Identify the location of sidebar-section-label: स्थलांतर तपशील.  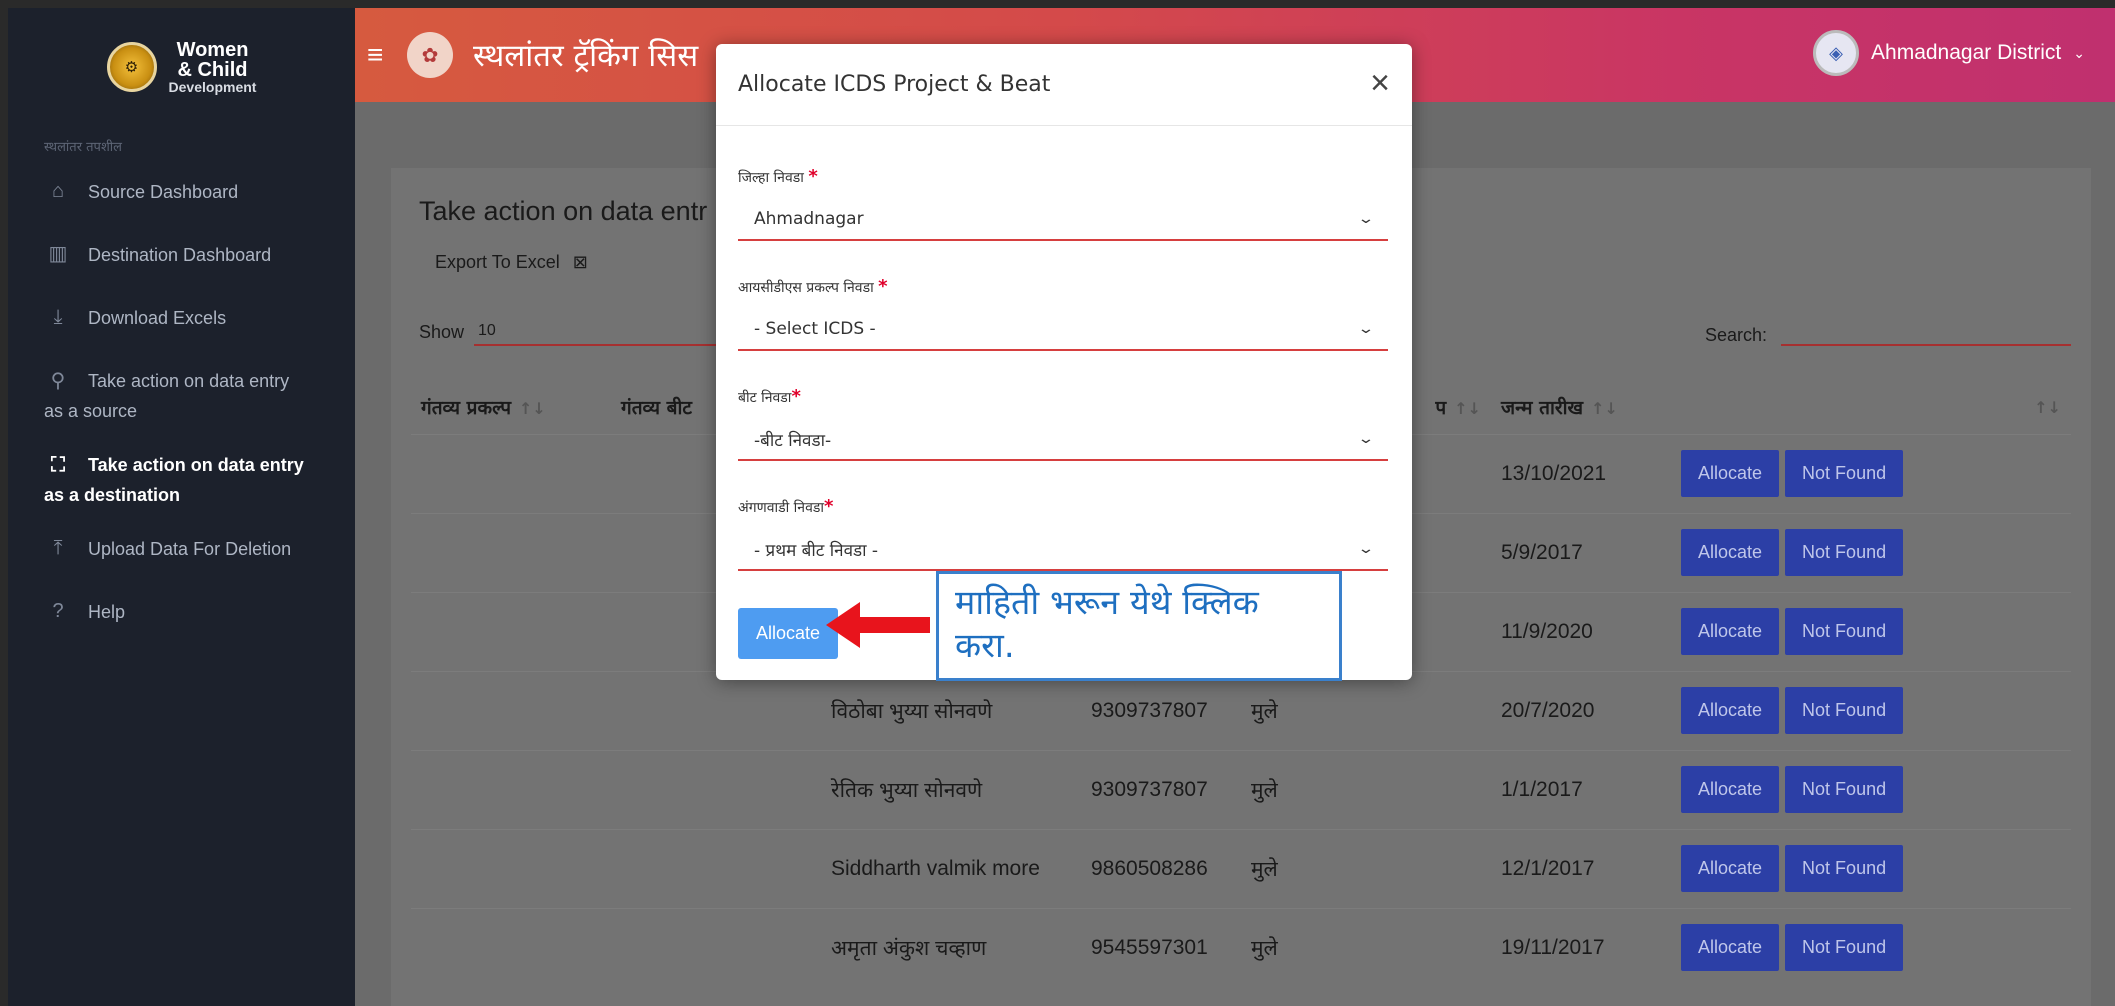
(83, 147).